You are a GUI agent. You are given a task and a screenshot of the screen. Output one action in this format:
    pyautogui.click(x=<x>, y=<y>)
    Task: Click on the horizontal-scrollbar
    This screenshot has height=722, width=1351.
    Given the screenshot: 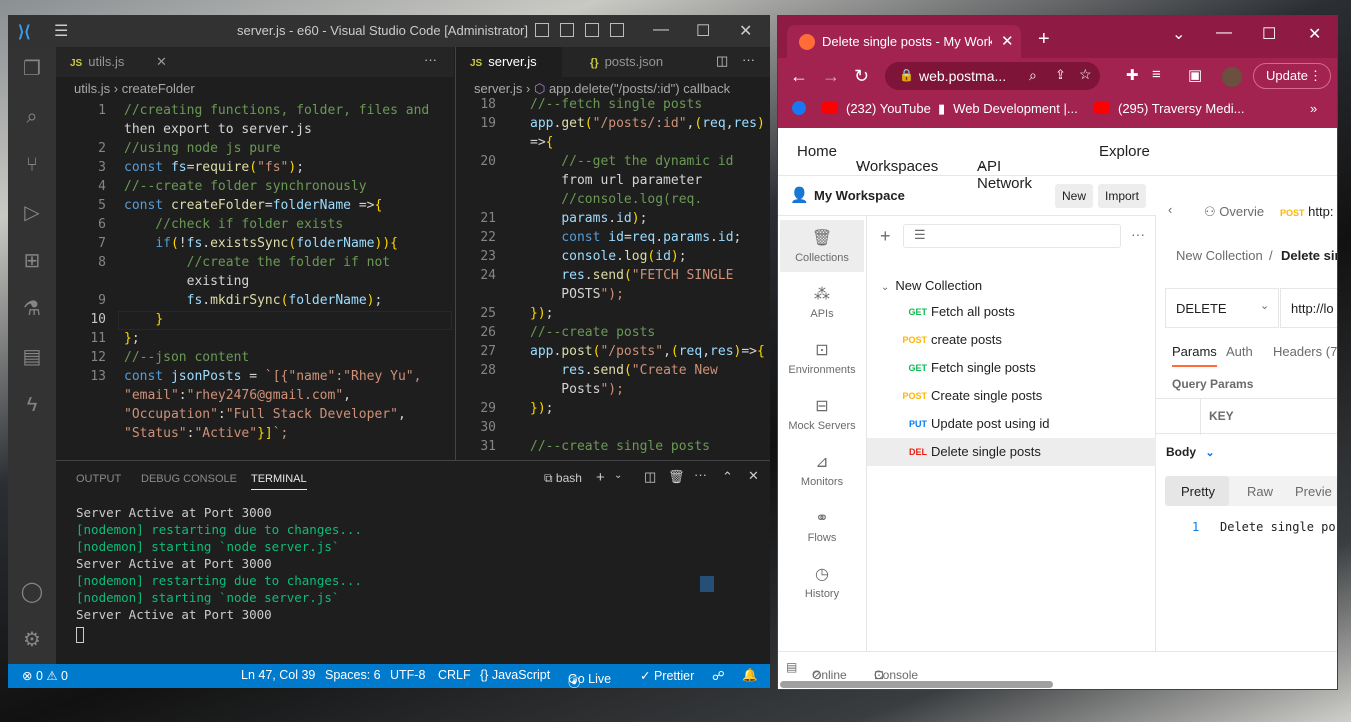 What is the action you would take?
    pyautogui.click(x=916, y=684)
    